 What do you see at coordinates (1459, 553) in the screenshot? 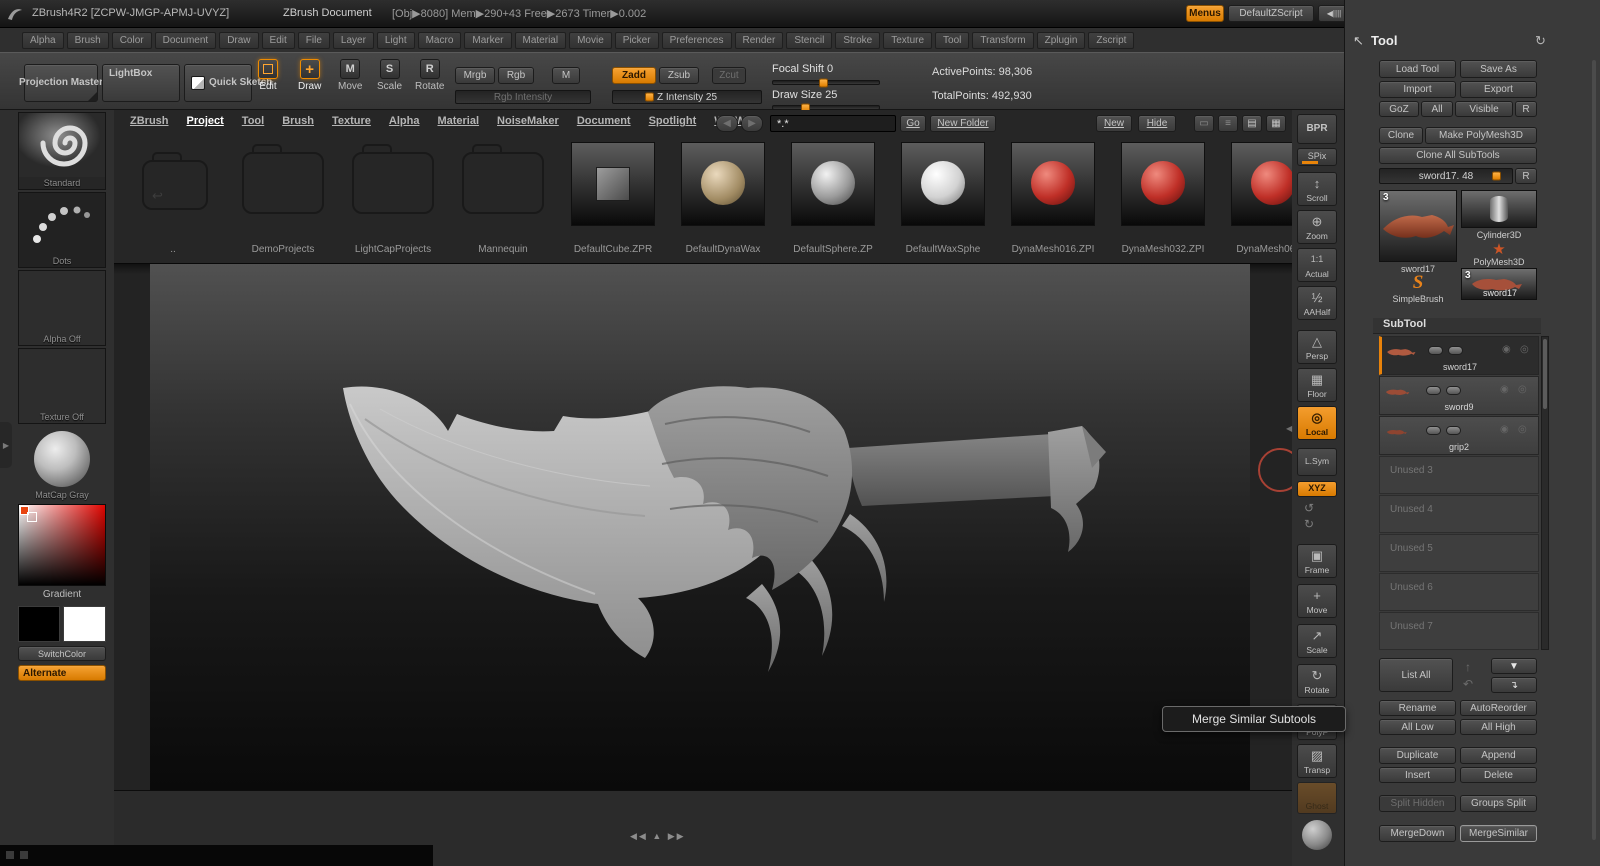
I see `subtool-row-unused5: Unused 5` at bounding box center [1459, 553].